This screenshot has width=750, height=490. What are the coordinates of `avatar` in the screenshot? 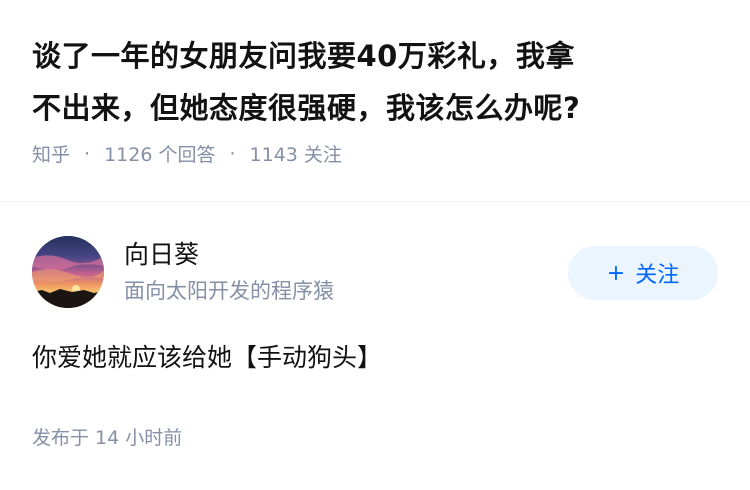 It's located at (68, 272).